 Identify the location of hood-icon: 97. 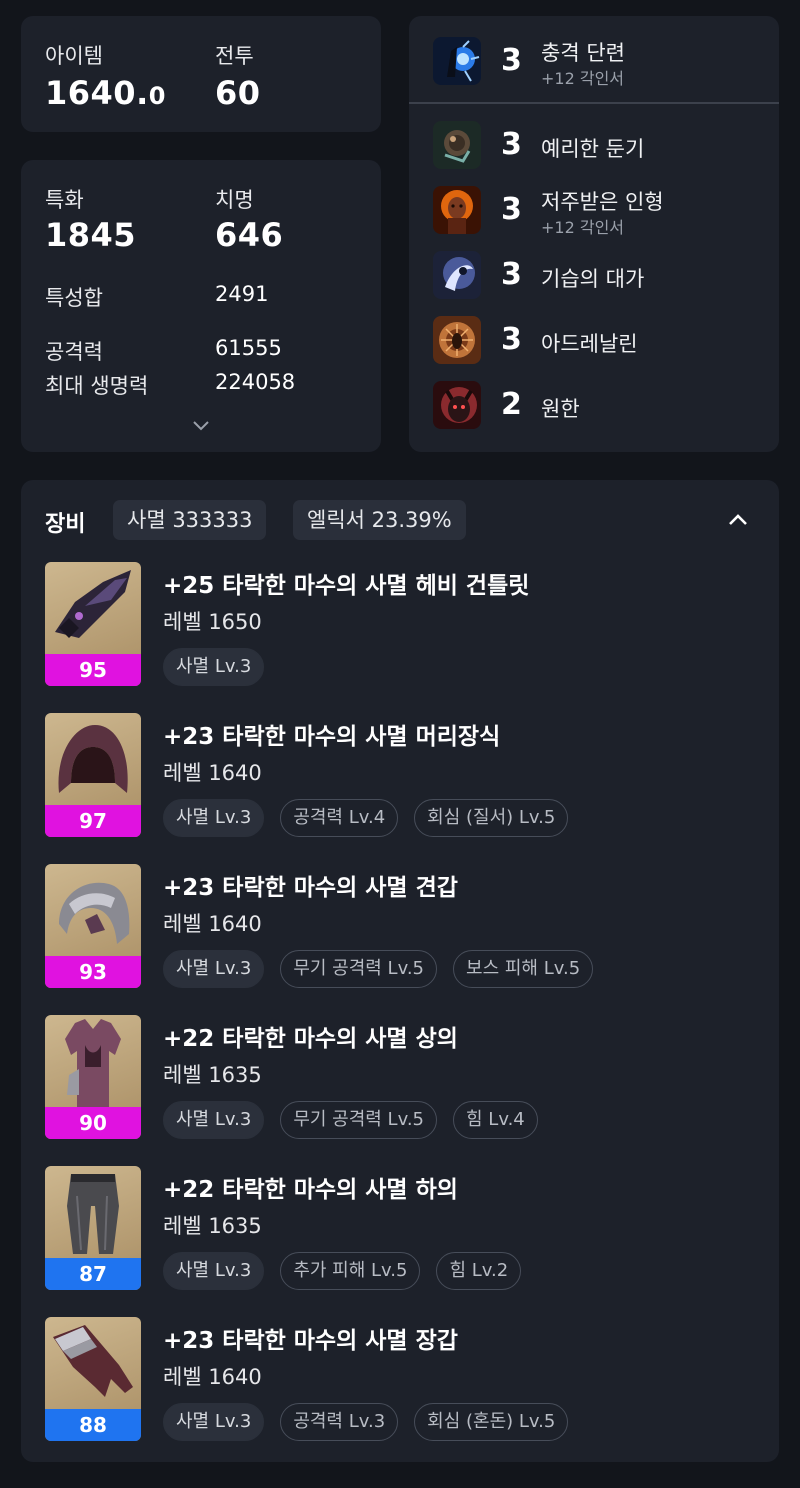
(93, 775).